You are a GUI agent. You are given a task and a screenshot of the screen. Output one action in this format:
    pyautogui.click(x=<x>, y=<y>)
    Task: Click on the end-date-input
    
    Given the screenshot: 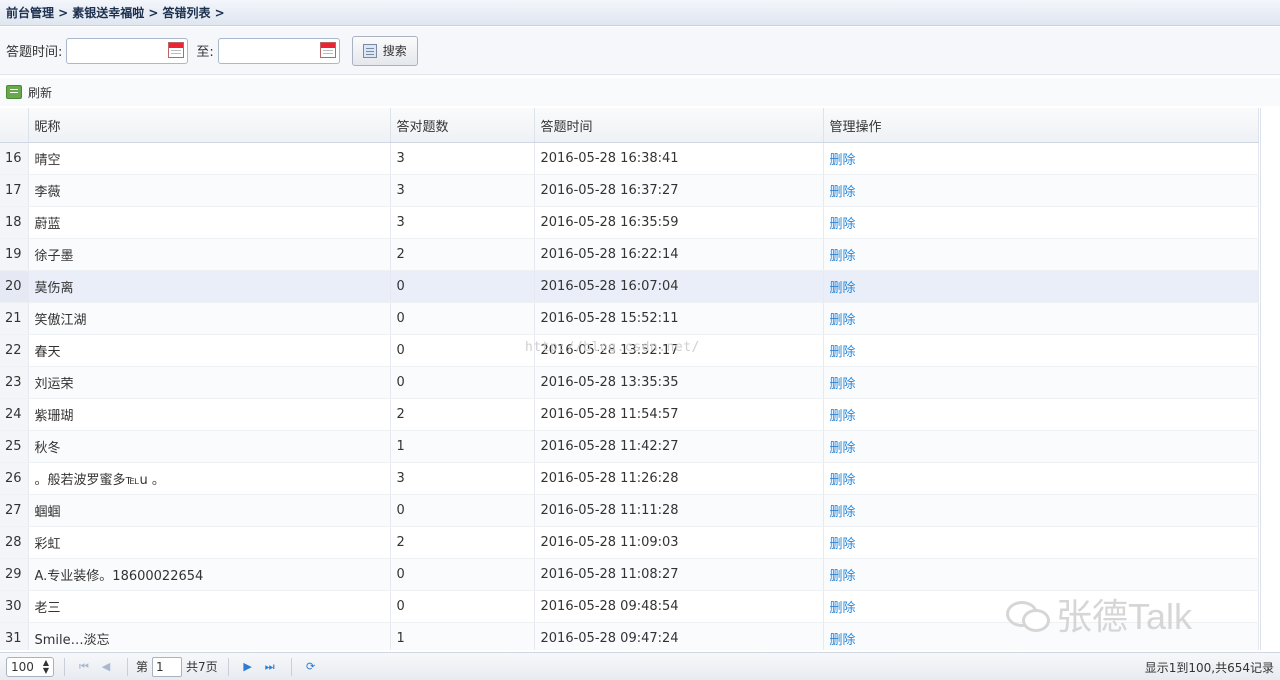 What is the action you would take?
    pyautogui.click(x=278, y=50)
    